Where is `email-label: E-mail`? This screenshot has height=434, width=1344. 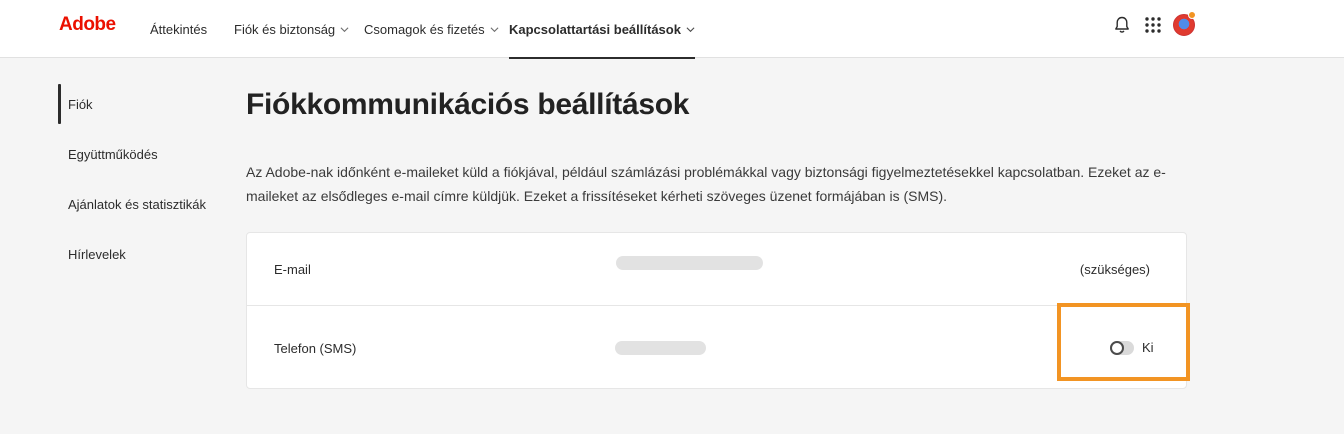
email-label: E-mail is located at coordinates (292, 269).